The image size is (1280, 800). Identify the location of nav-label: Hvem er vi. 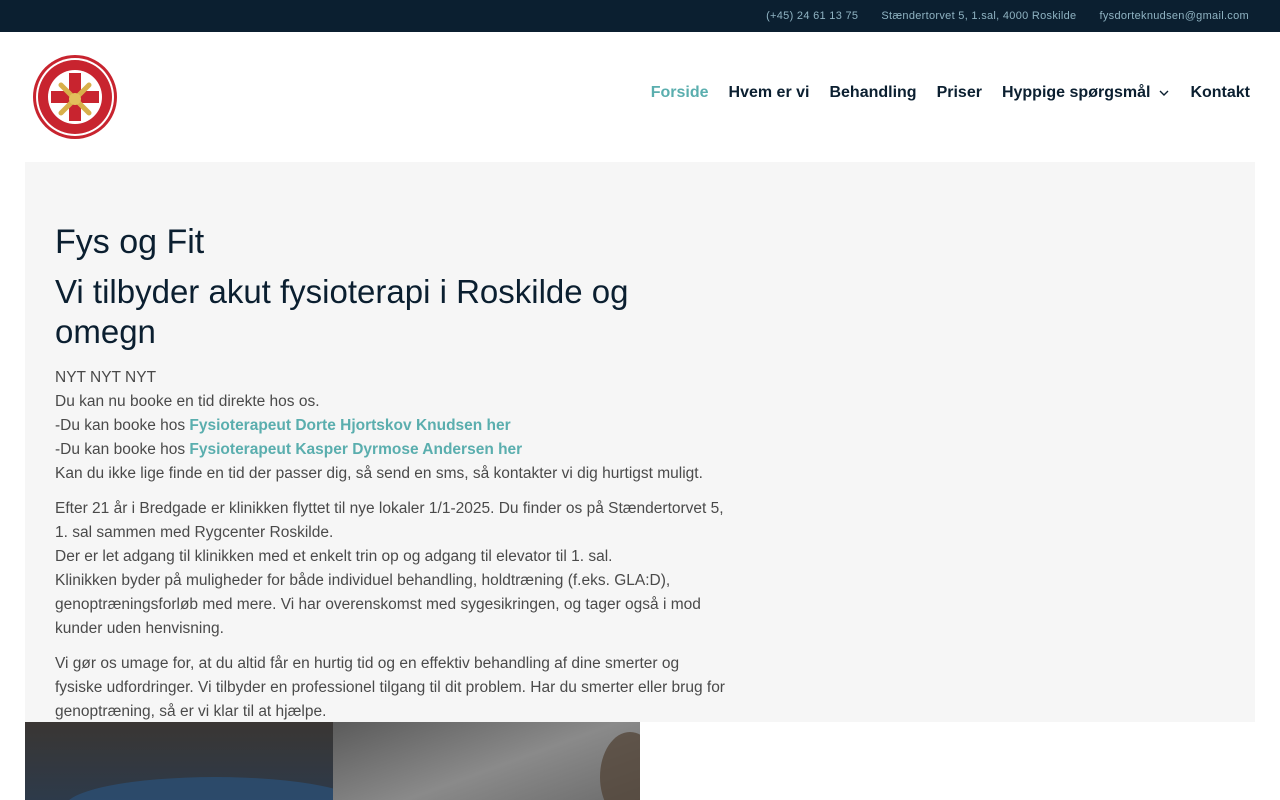
(769, 92).